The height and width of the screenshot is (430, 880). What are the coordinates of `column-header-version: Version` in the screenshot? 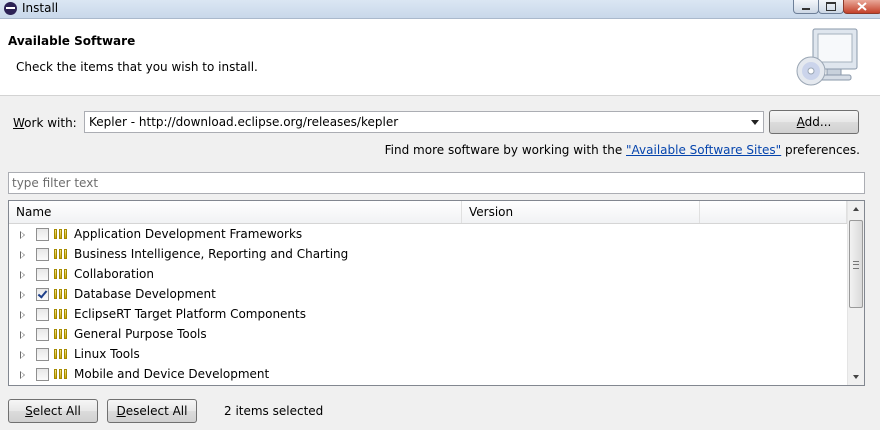 It's located at (581, 212).